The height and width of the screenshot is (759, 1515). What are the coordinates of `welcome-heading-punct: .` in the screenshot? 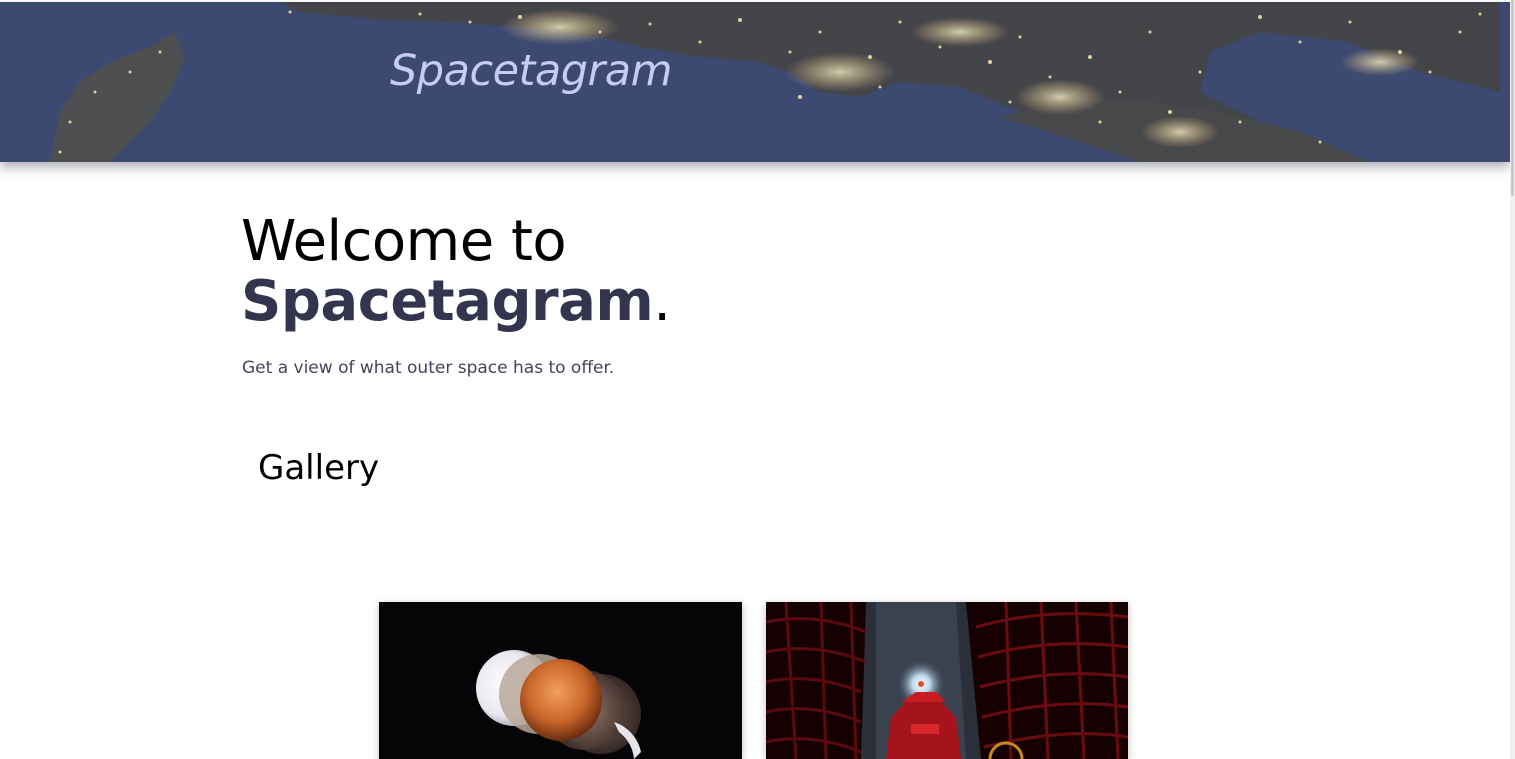 It's located at (662, 301).